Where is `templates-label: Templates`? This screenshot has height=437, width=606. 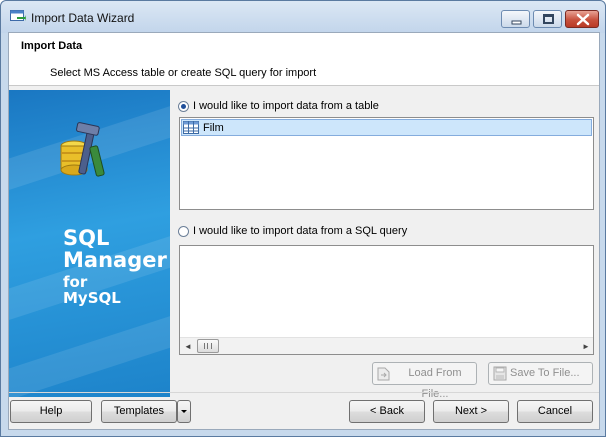
templates-label: Templates is located at coordinates (139, 411).